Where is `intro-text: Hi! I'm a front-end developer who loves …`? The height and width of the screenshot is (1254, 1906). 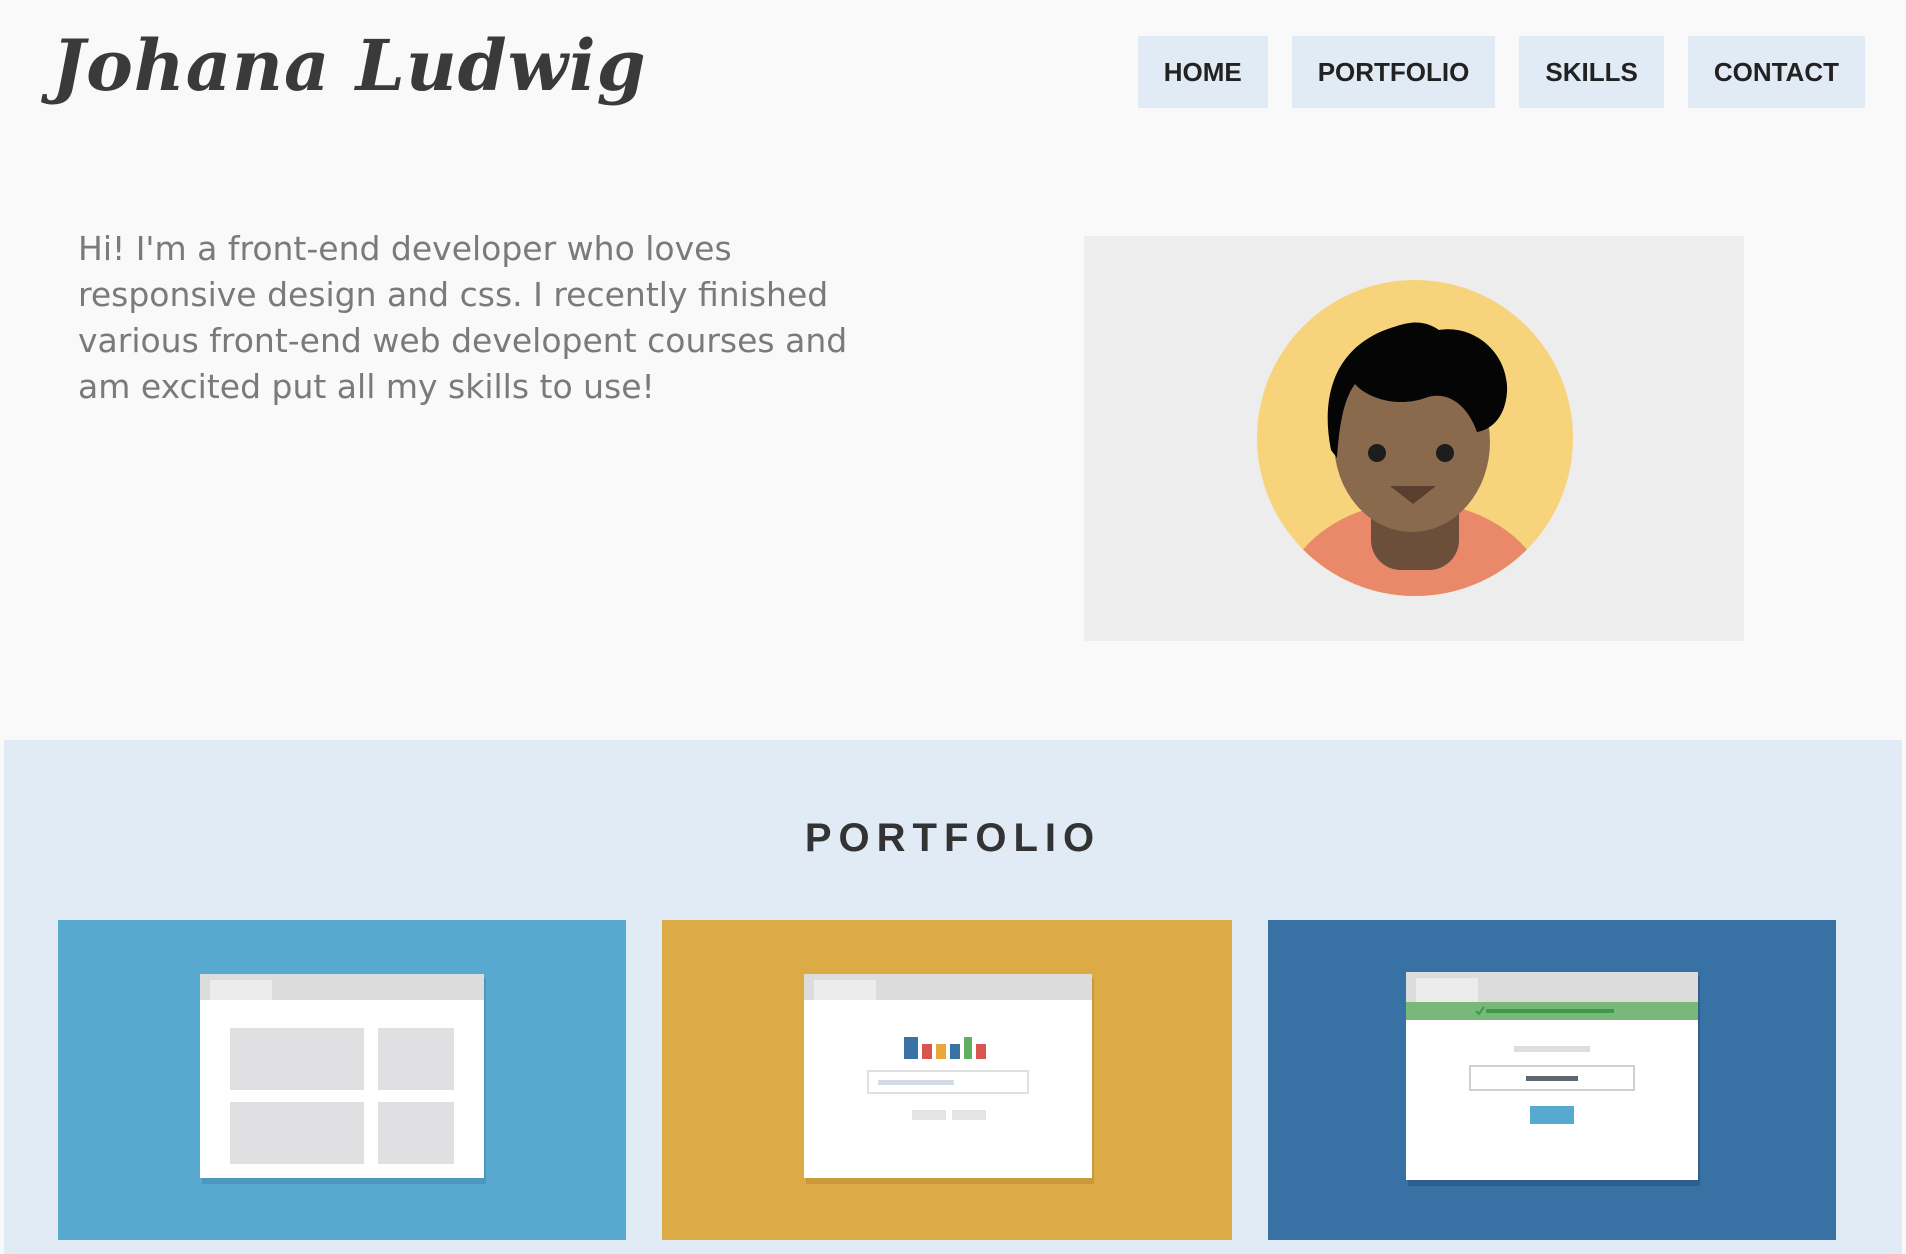
intro-text: Hi! I'm a front-end developer who loves … is located at coordinates (463, 317).